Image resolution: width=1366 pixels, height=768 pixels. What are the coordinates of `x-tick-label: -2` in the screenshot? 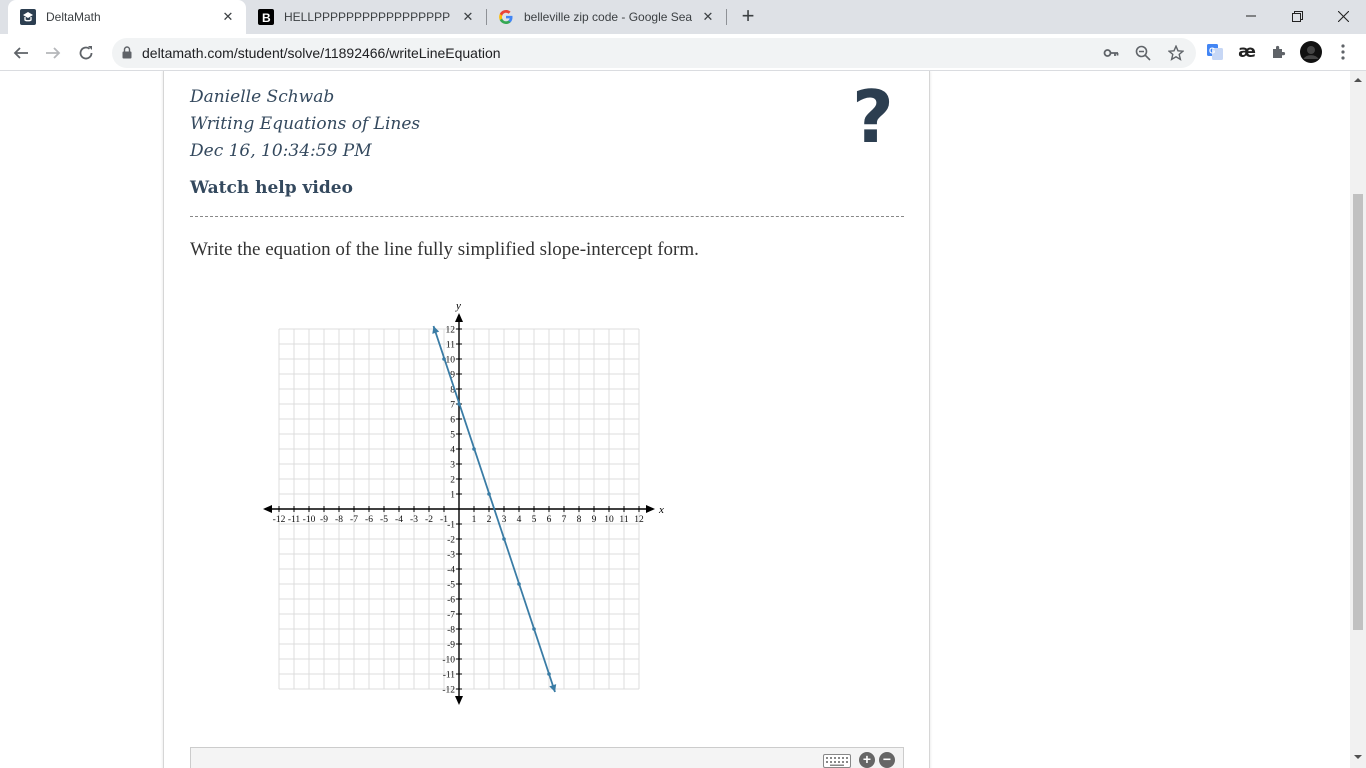 It's located at (429, 520).